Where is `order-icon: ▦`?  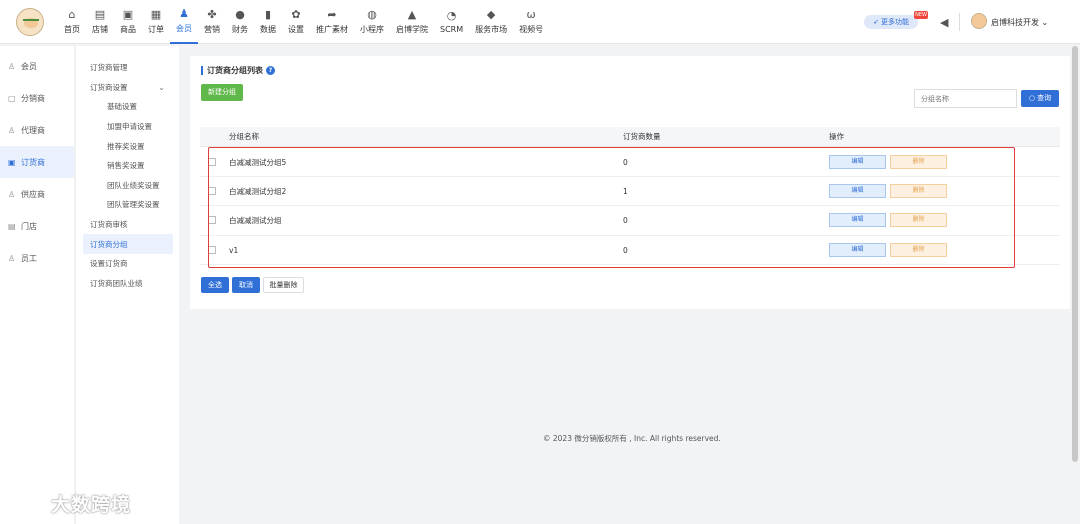
order-icon: ▦ is located at coordinates (156, 14).